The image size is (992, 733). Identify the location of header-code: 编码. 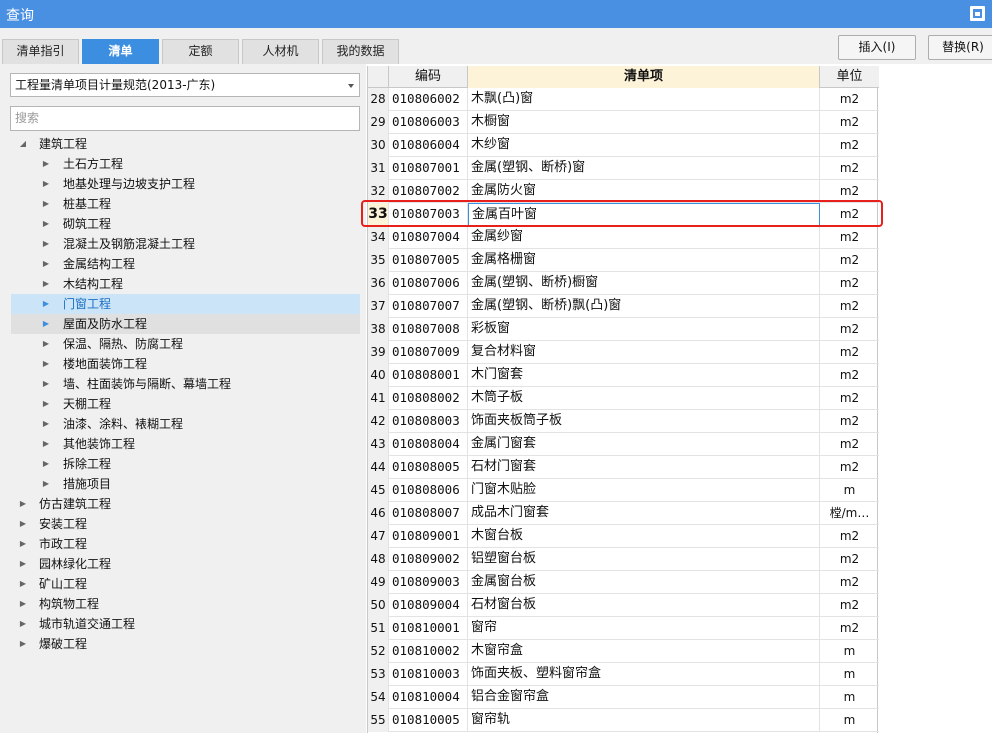
(428, 77).